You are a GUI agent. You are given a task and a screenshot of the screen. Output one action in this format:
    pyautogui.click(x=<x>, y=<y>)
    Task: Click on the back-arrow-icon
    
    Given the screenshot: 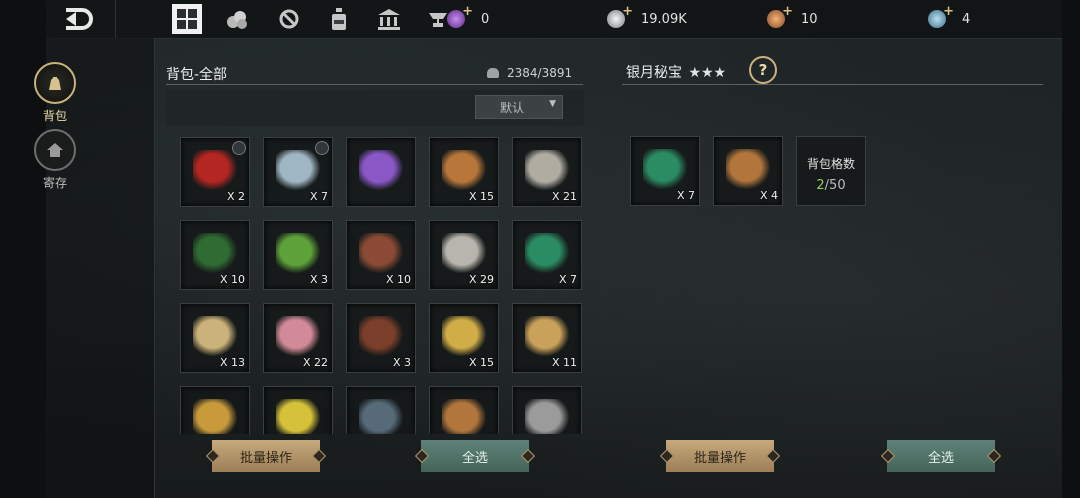 What is the action you would take?
    pyautogui.click(x=79, y=19)
    